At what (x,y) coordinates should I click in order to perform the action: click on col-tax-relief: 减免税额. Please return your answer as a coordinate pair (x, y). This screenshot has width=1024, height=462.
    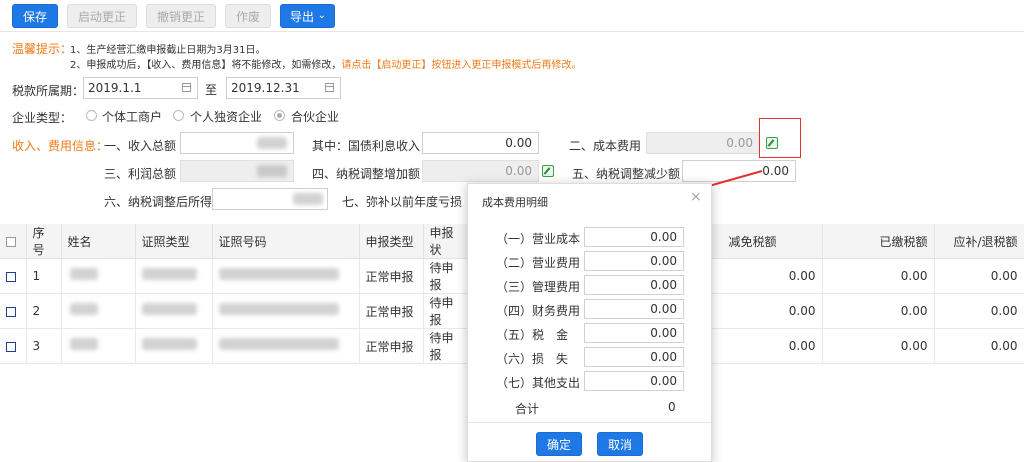
    Looking at the image, I should click on (766, 241).